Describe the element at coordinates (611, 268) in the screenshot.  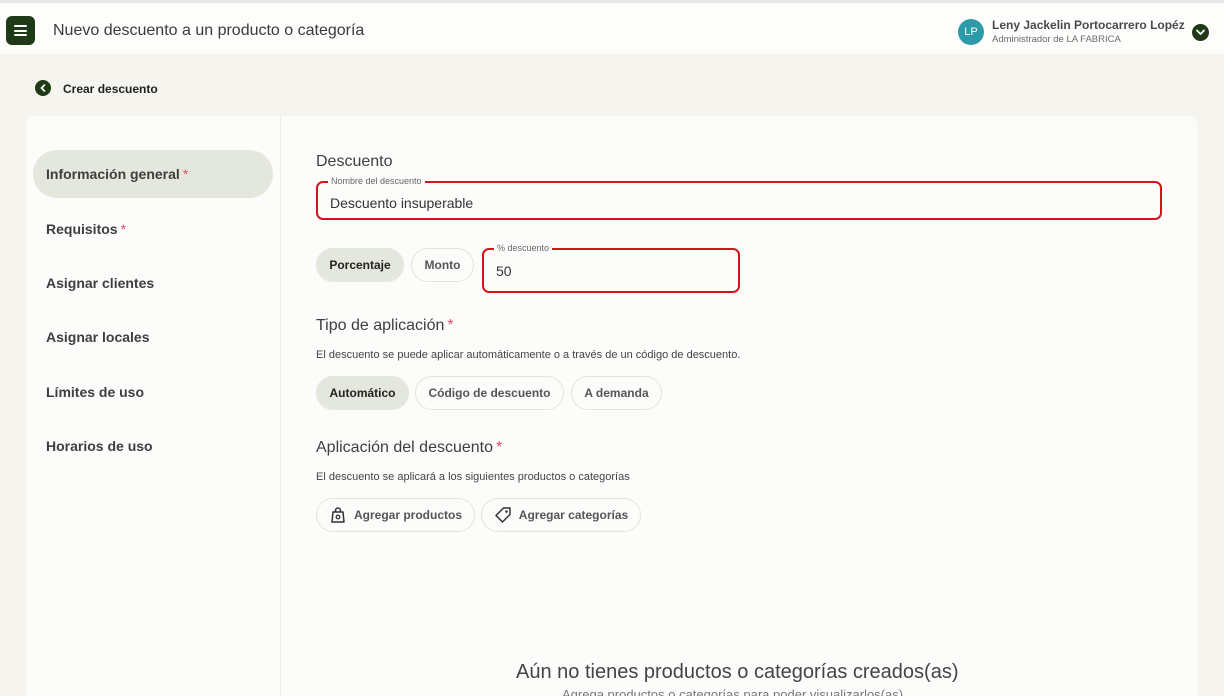
I see `percent-discount-field: % descuento 50` at that location.